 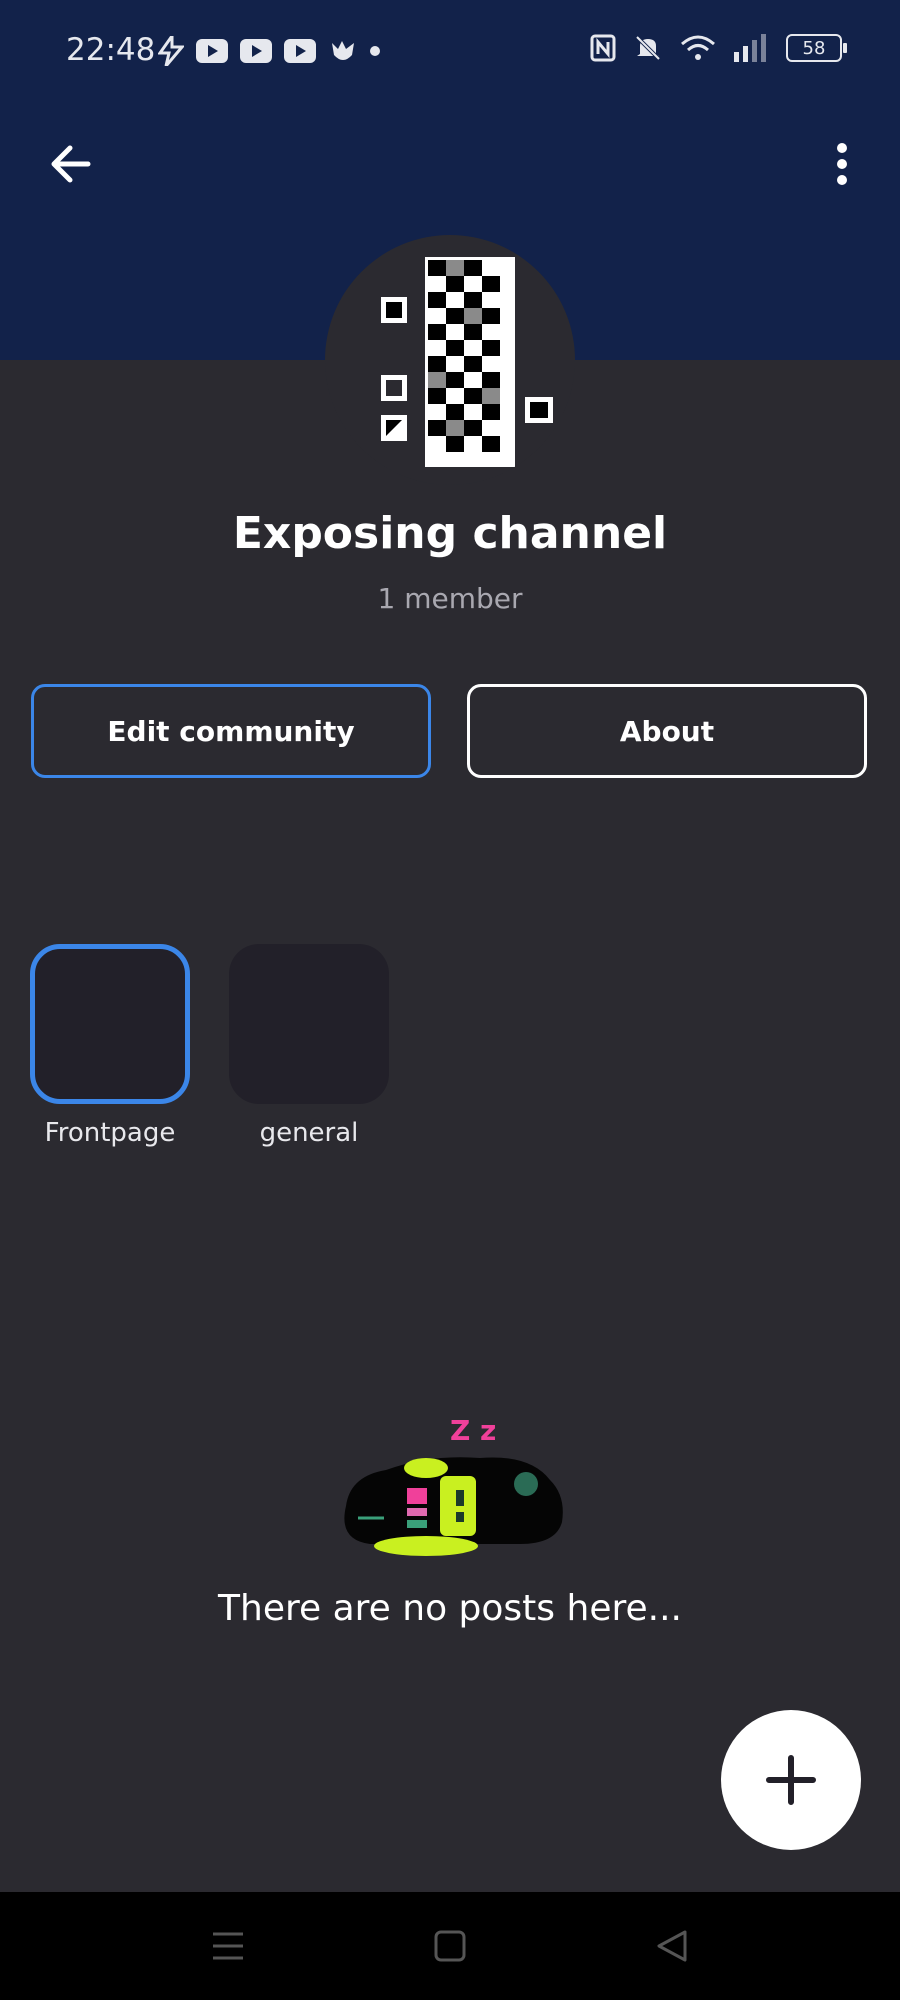 I want to click on status-bar: 22:48 58, so click(x=450, y=52).